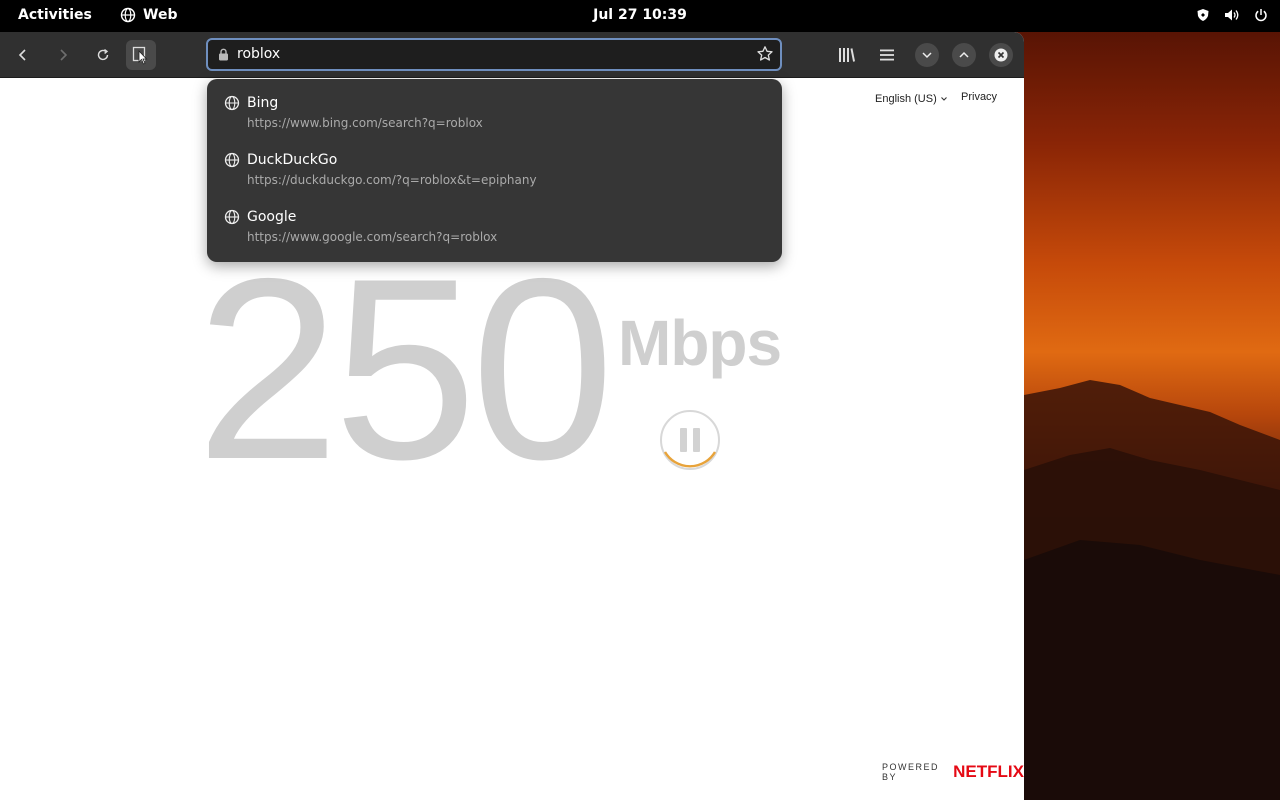  Describe the element at coordinates (988, 771) in the screenshot. I see `netflix-logo: NETFLIX` at that location.